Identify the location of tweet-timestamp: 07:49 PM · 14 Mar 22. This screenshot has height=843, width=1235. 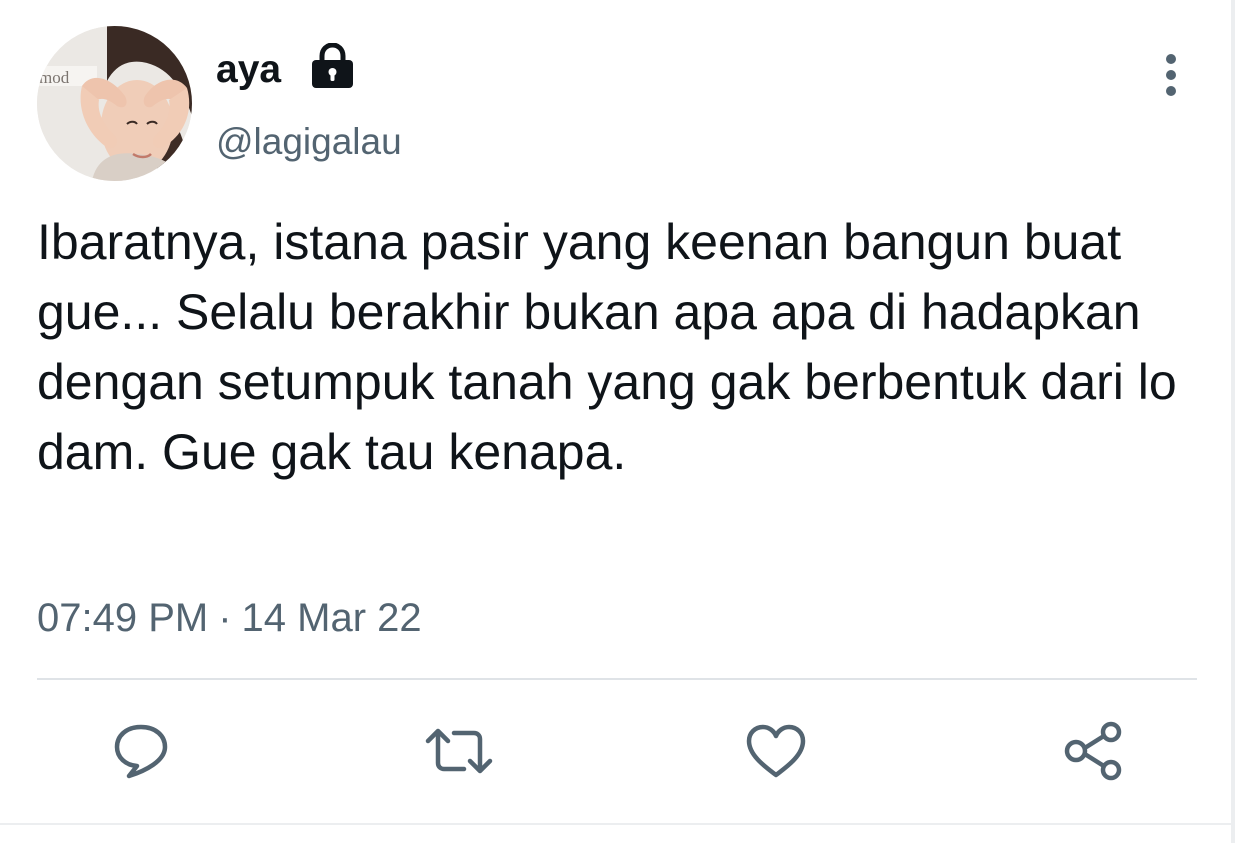
(229, 618).